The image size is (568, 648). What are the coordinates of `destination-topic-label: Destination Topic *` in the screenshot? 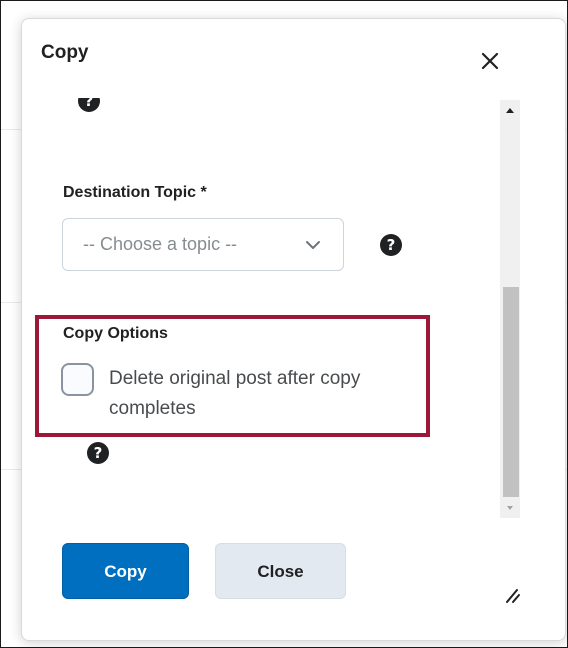 It's located at (135, 192).